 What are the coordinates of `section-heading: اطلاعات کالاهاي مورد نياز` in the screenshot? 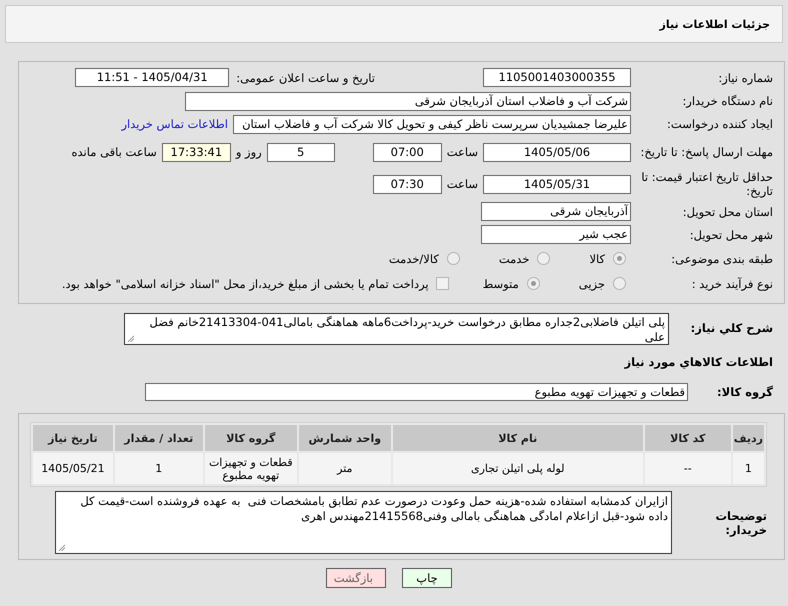 It's located at (698, 362).